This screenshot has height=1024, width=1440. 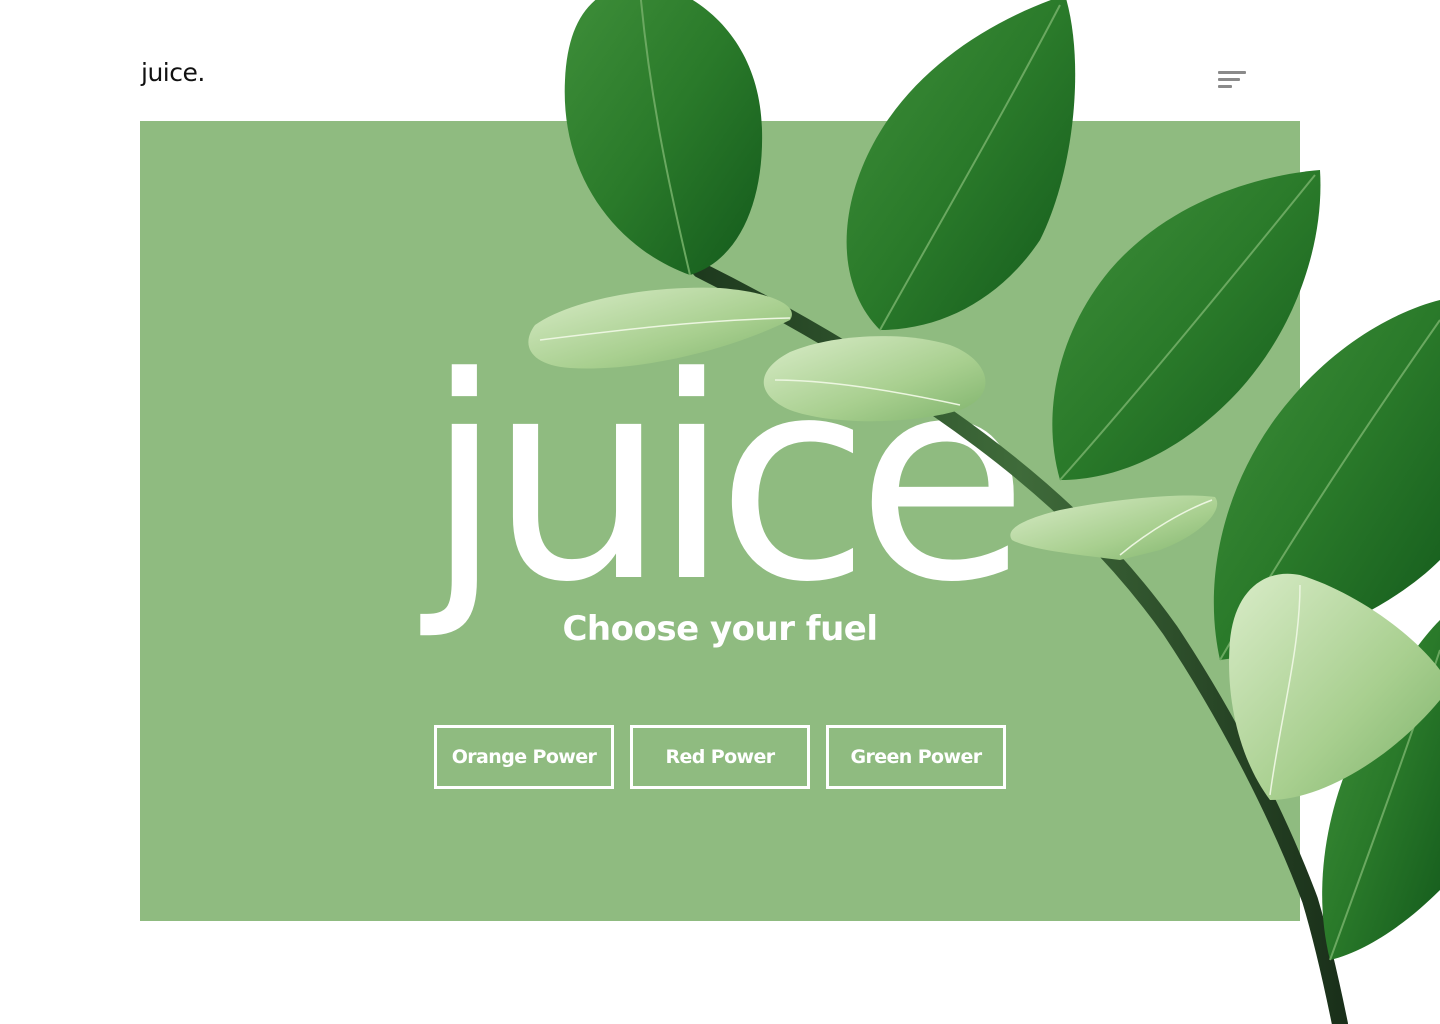 I want to click on hamburger-menu-icon, so click(x=1232, y=80).